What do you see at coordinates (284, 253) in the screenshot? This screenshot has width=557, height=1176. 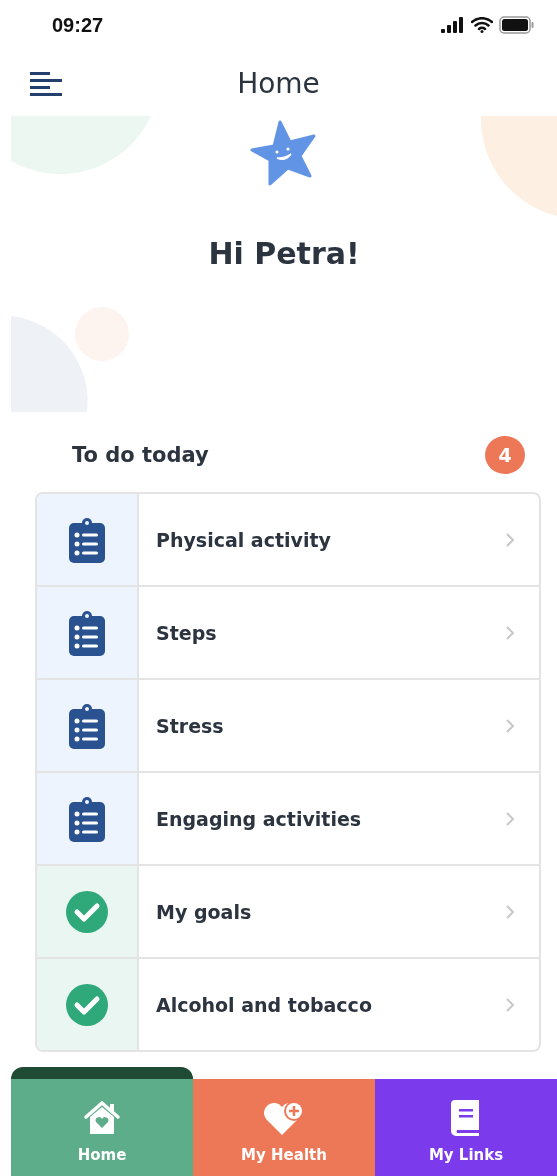 I see `greeting: Hi Petra!` at bounding box center [284, 253].